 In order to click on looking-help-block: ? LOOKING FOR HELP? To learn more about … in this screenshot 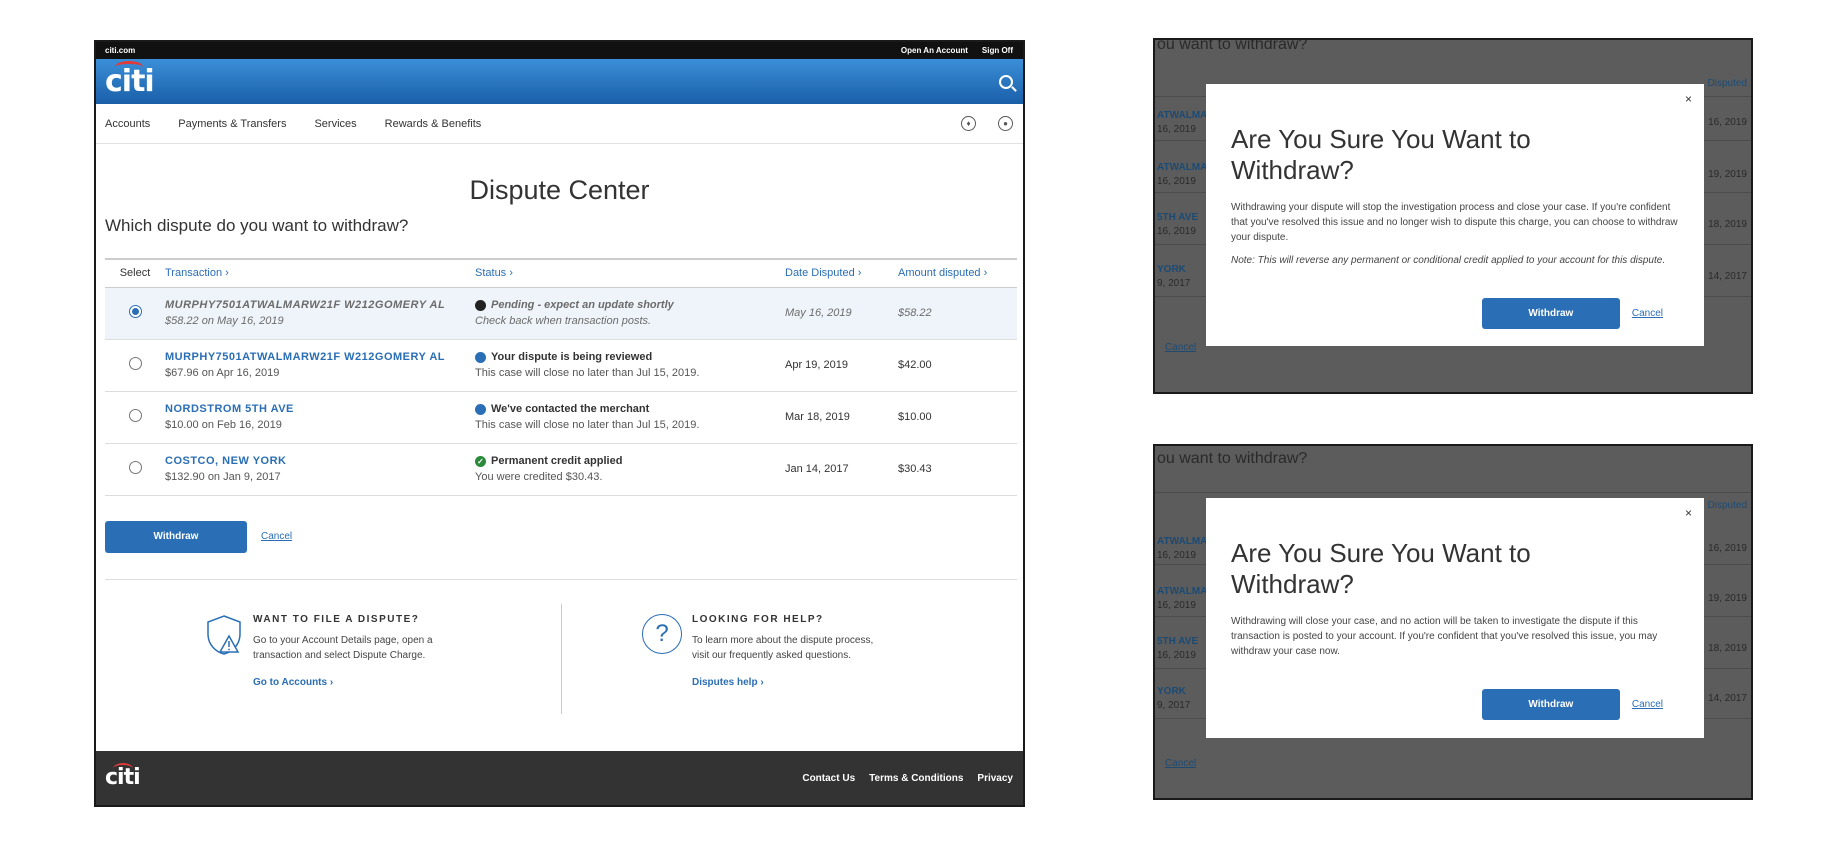, I will do `click(789, 658)`.